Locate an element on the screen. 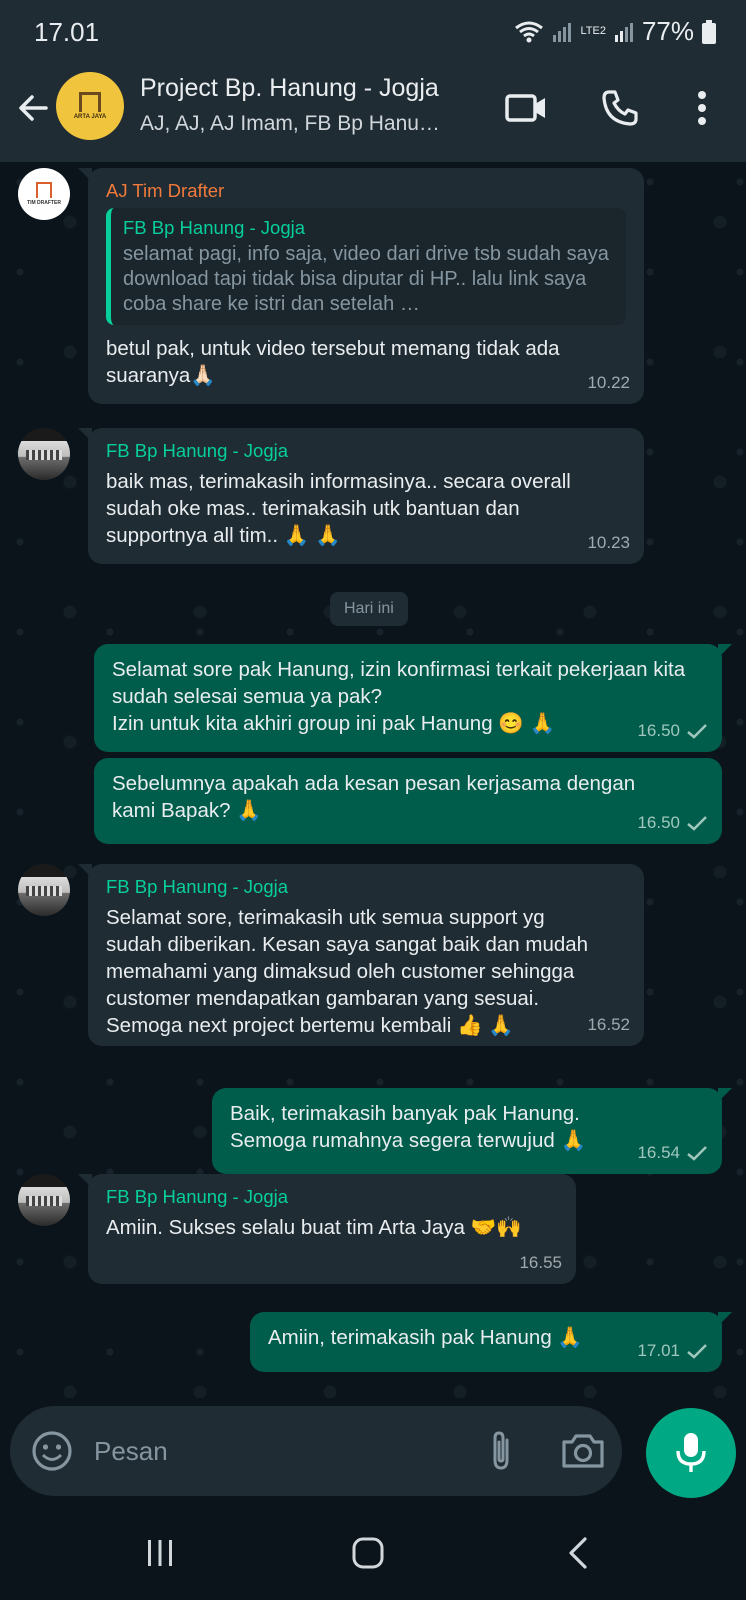 The image size is (746, 1600). group-avatar-label: ARTA JAYA is located at coordinates (90, 117).